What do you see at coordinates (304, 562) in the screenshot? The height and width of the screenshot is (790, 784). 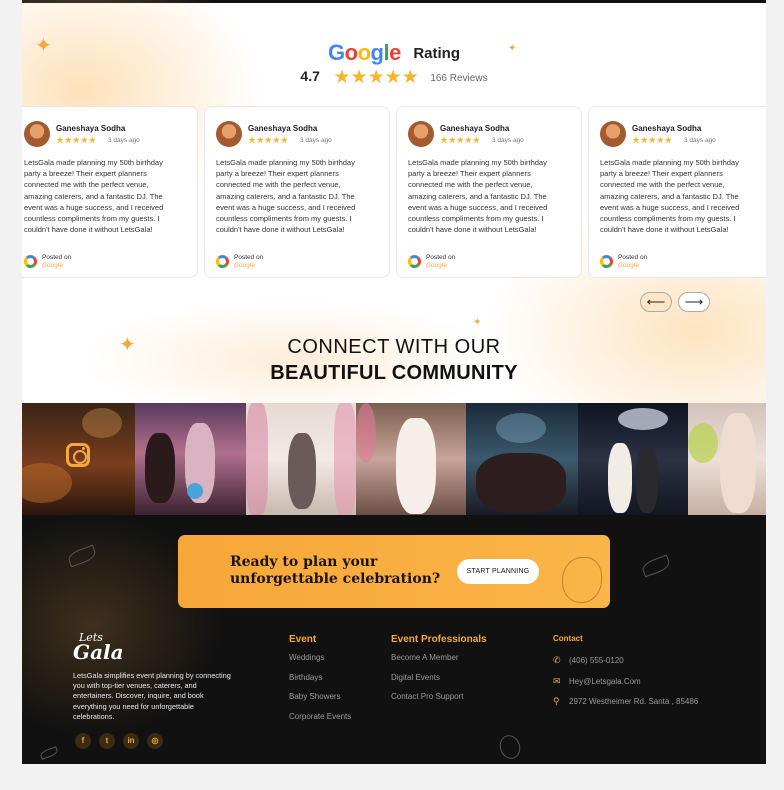 I see `cta-line1: Ready to plan your` at bounding box center [304, 562].